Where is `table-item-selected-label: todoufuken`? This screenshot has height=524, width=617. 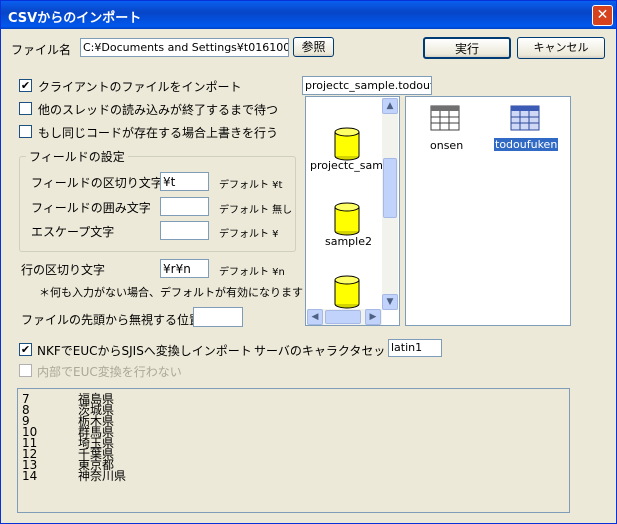
table-item-selected-label: todoufuken is located at coordinates (526, 144).